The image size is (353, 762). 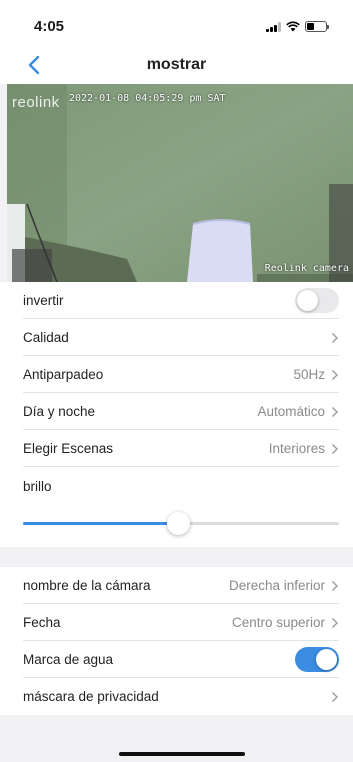 I want to click on scenes-row: Elegir Escenas Interiores, so click(x=176, y=448).